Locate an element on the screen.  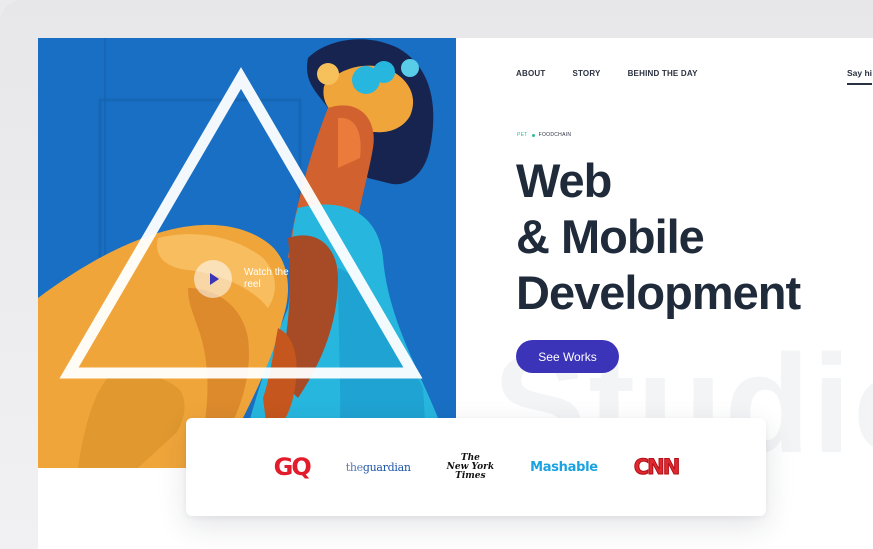
play-icon is located at coordinates (214, 279).